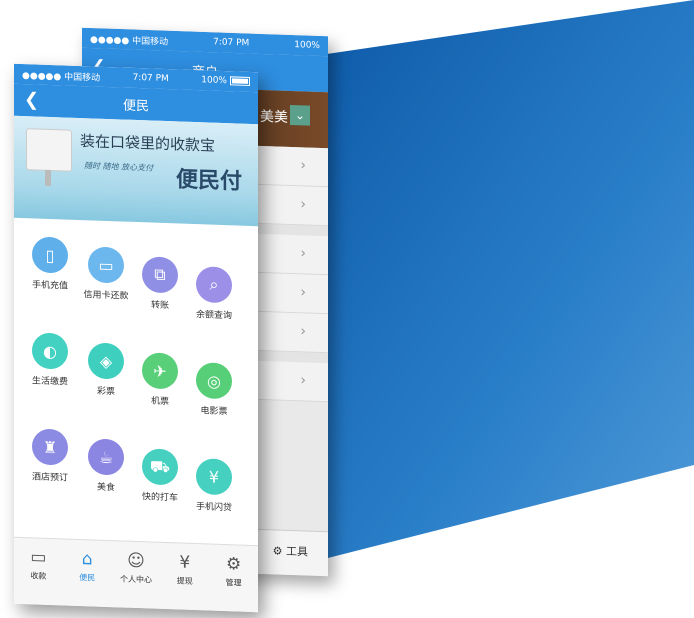 This screenshot has width=694, height=618. I want to click on battery: 100%, so click(225, 81).